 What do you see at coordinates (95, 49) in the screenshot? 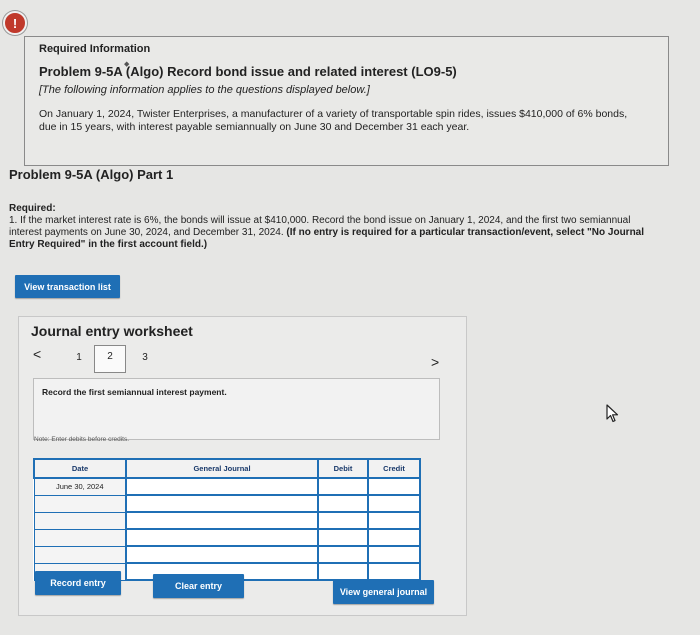
I see `required-information-title: Required Information` at bounding box center [95, 49].